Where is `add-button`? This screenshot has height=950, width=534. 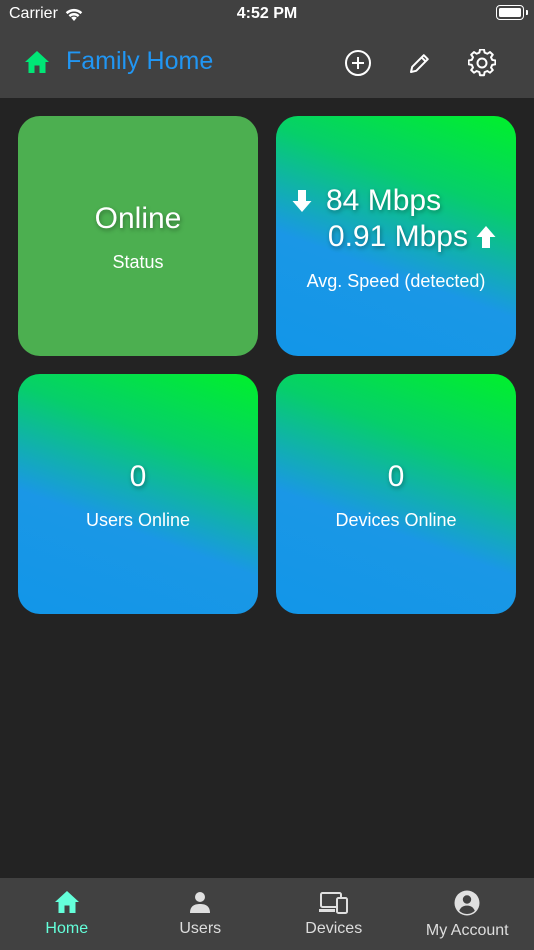
add-button is located at coordinates (358, 63).